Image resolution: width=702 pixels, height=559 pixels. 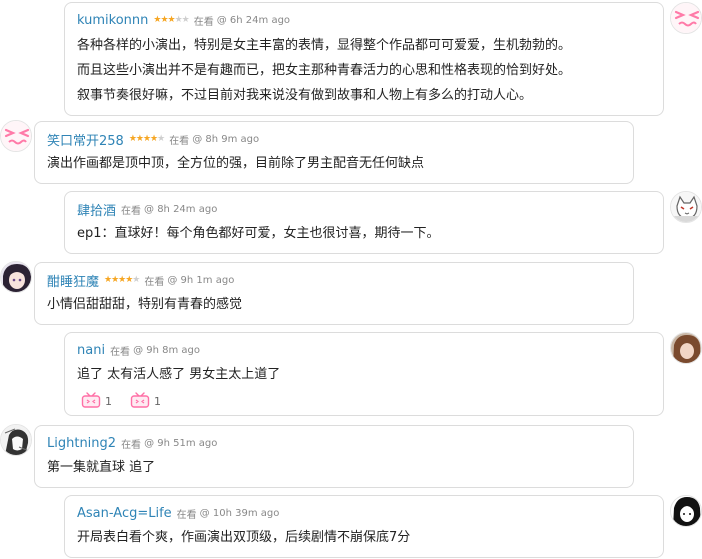 I want to click on comment-text: 小情侣甜甜甜，特别有青春的感觉, so click(x=145, y=304).